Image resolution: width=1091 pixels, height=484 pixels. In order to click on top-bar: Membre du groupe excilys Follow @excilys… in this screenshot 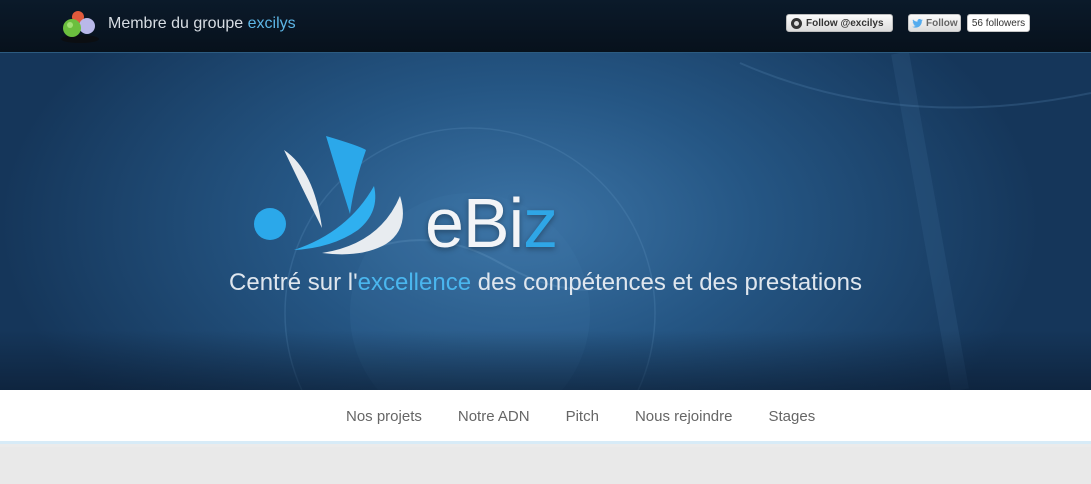, I will do `click(545, 26)`.